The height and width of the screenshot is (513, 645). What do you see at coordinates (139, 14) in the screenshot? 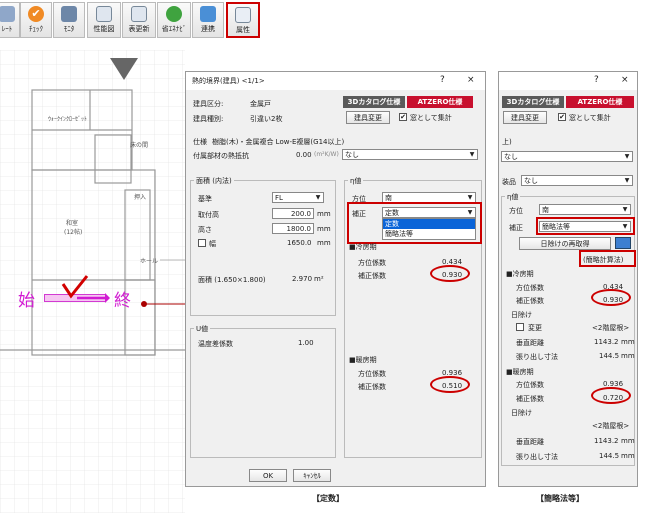
I see `table-icon` at bounding box center [139, 14].